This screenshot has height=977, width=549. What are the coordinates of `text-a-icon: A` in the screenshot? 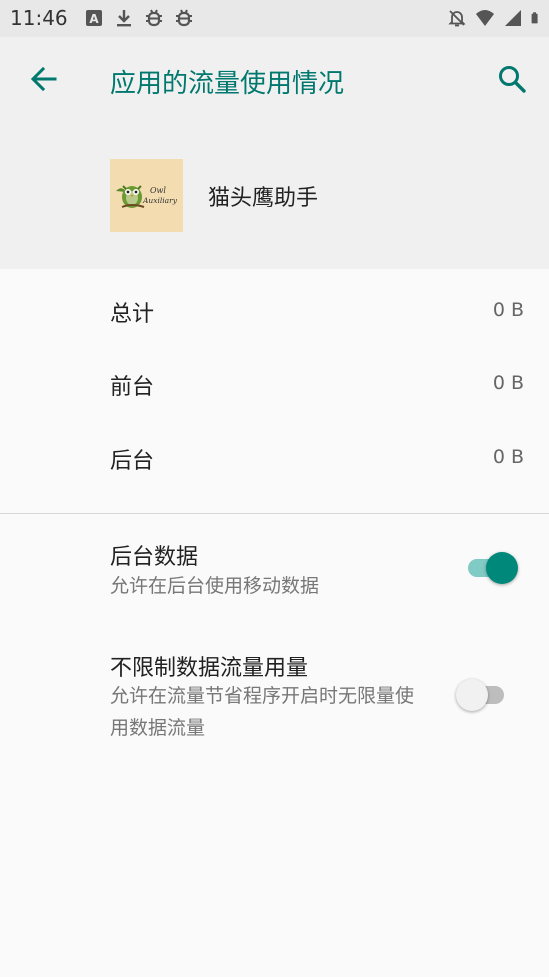 It's located at (94, 18).